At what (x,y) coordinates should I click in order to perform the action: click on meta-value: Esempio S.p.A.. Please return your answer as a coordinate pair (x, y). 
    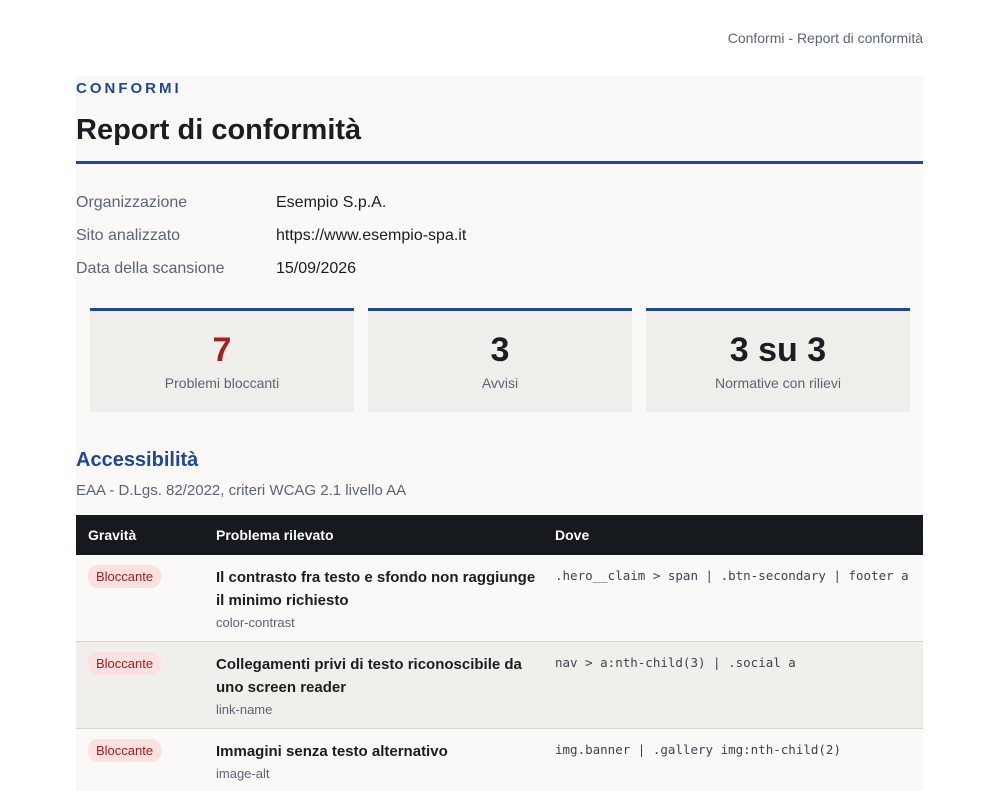
    Looking at the image, I should click on (331, 202).